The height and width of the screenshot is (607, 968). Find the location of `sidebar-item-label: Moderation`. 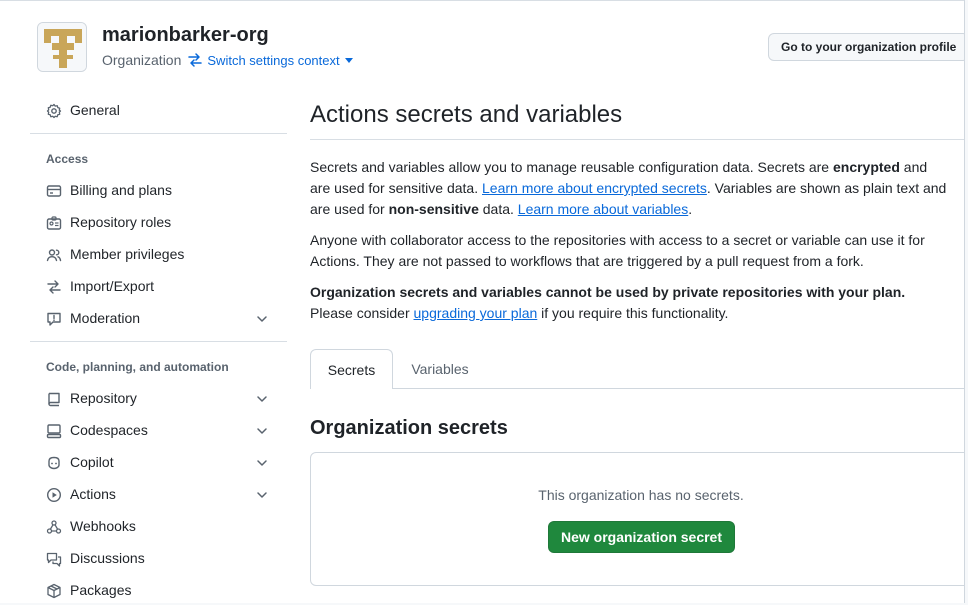

sidebar-item-label: Moderation is located at coordinates (105, 318).